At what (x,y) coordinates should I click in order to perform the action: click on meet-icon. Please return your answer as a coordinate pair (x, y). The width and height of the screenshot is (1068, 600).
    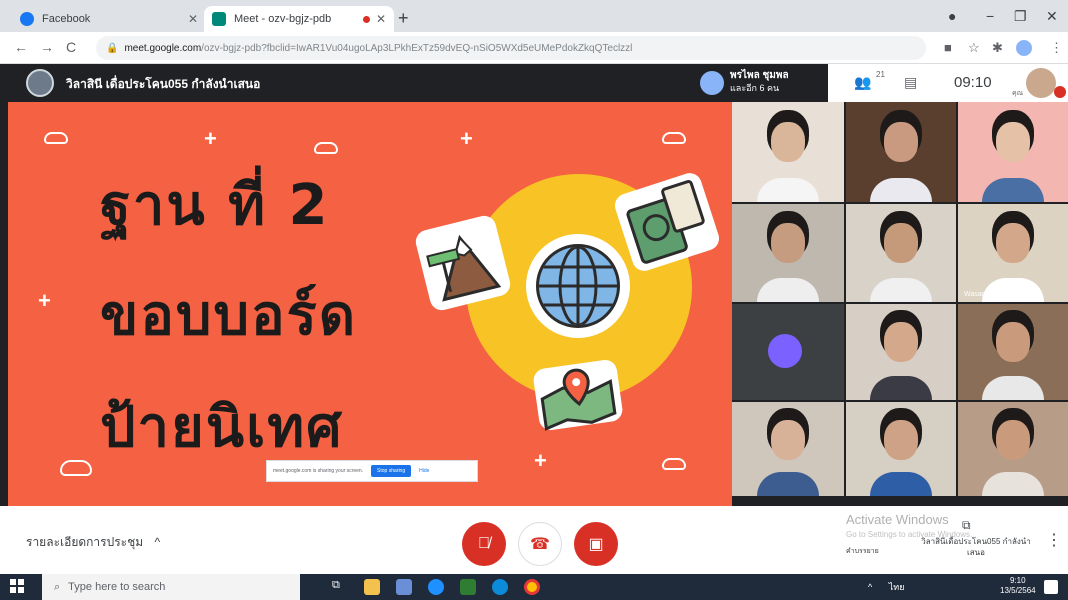
    Looking at the image, I should click on (219, 19).